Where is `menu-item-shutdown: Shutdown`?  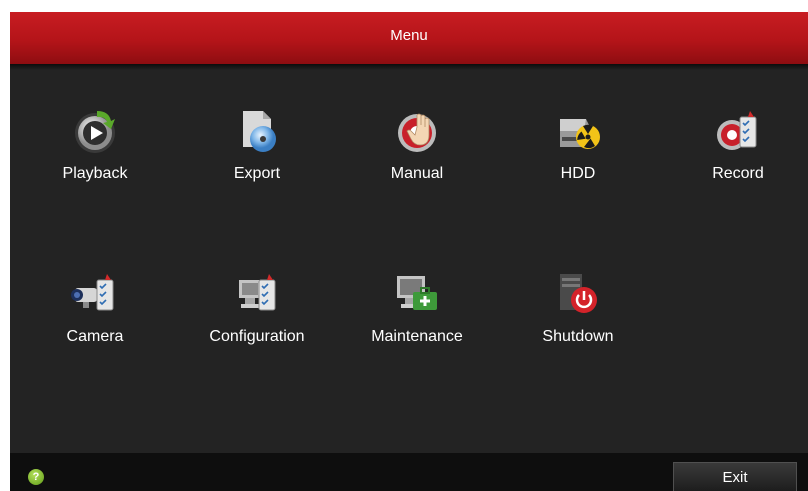
menu-item-shutdown: Shutdown is located at coordinates (578, 320).